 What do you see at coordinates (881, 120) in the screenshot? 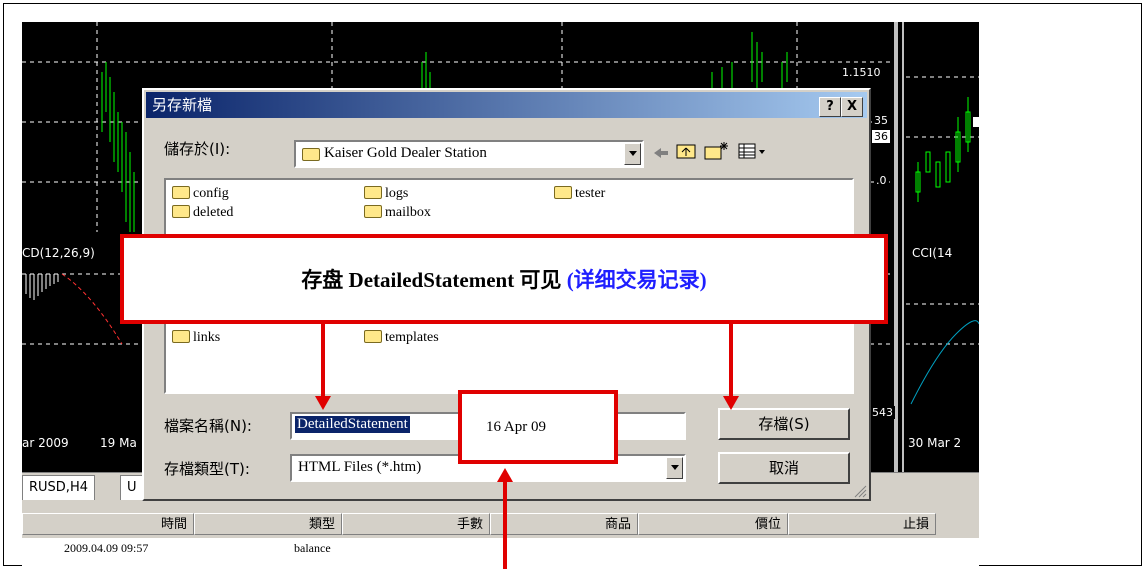
I see `price-2: 35` at bounding box center [881, 120].